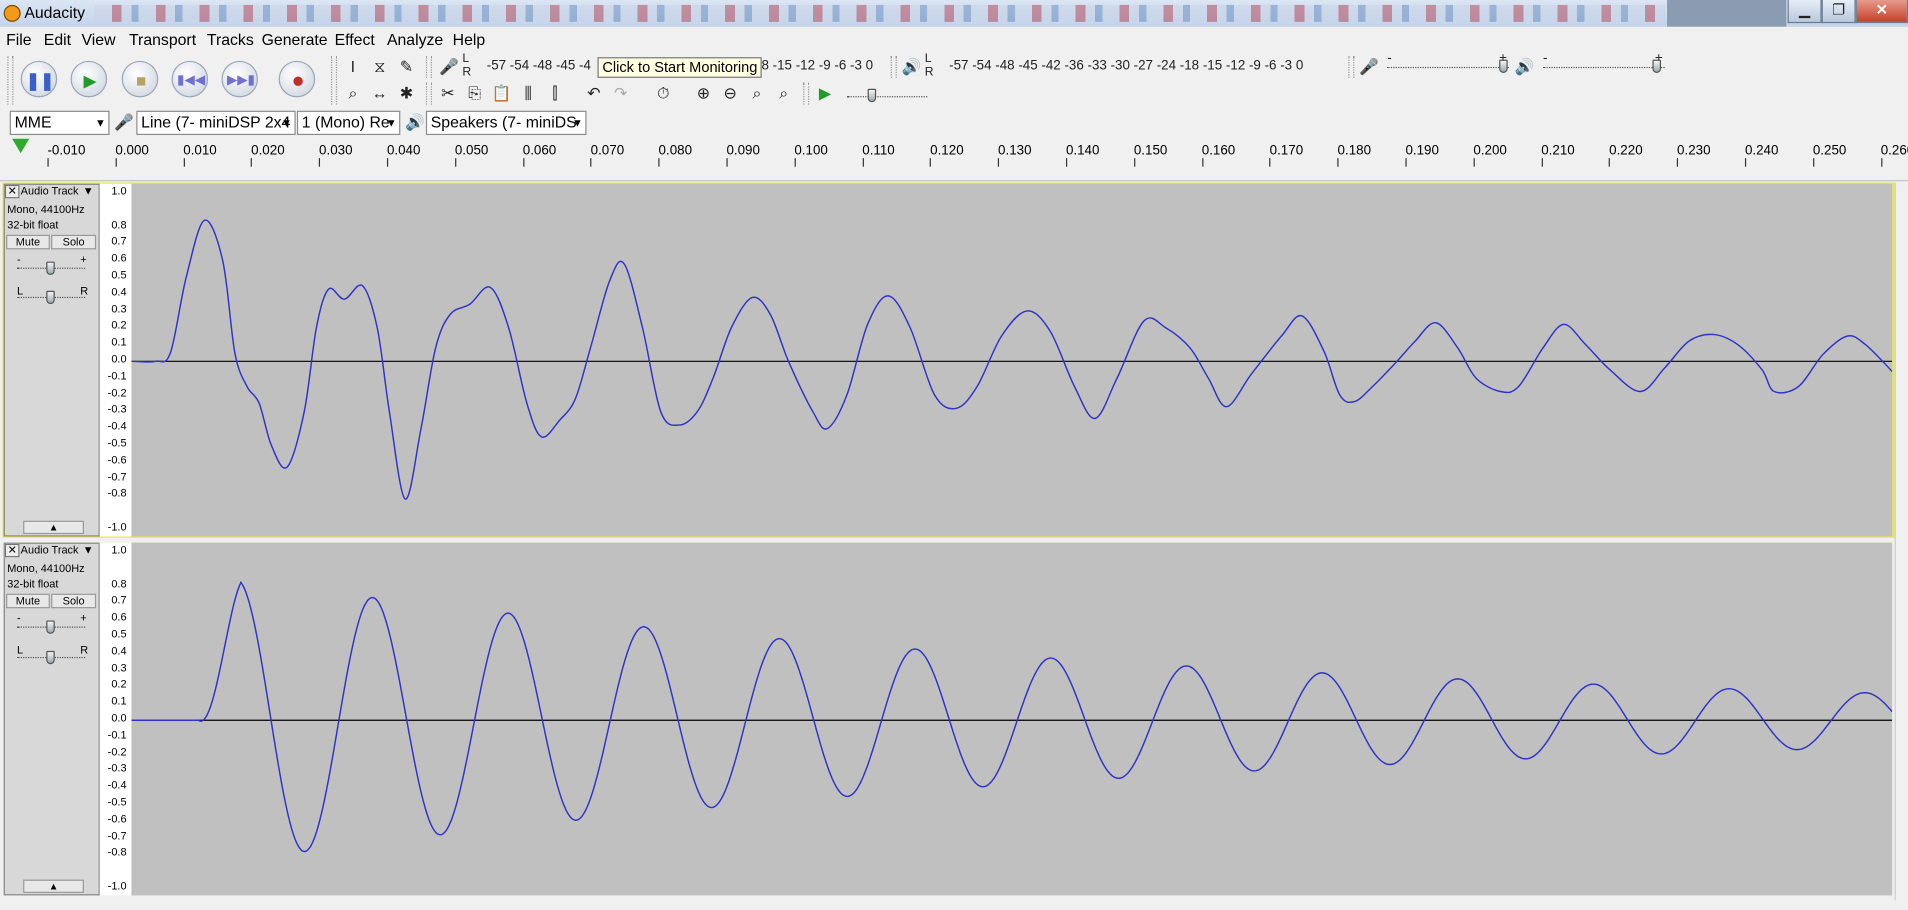  Describe the element at coordinates (1448, 67) in the screenshot. I see `recording-volume-slider` at that location.